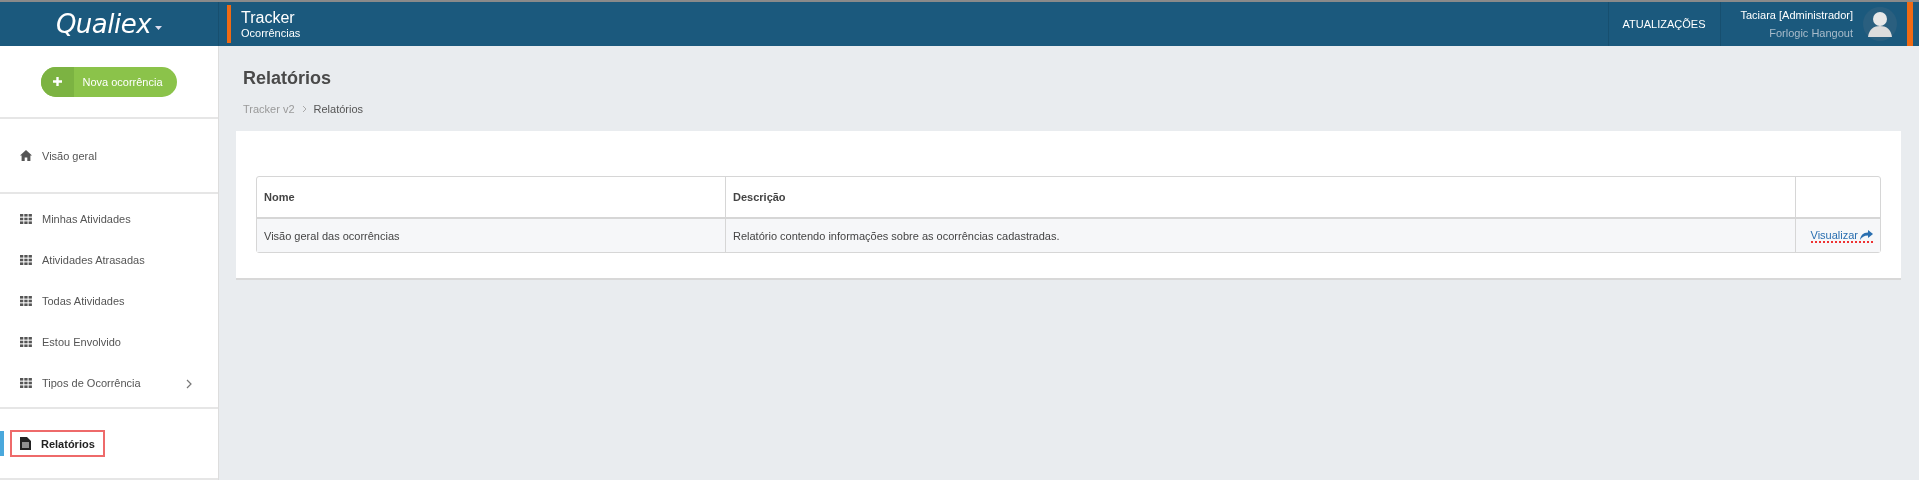 The image size is (1919, 480). What do you see at coordinates (58, 155) in the screenshot?
I see `sidebar-item: Visão geral` at bounding box center [58, 155].